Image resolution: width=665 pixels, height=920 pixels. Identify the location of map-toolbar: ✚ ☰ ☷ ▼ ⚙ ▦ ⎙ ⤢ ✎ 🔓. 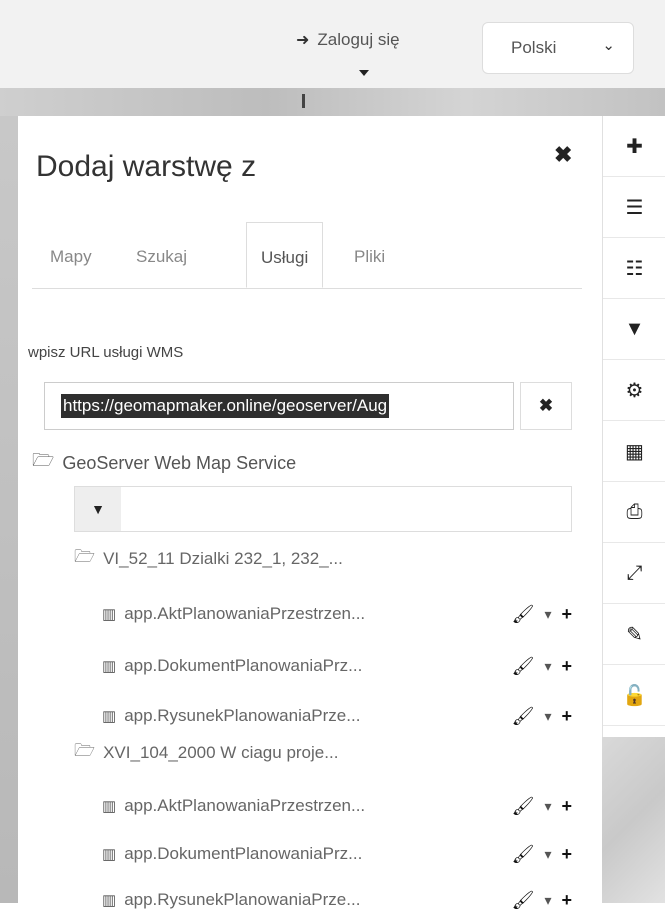
(633, 426).